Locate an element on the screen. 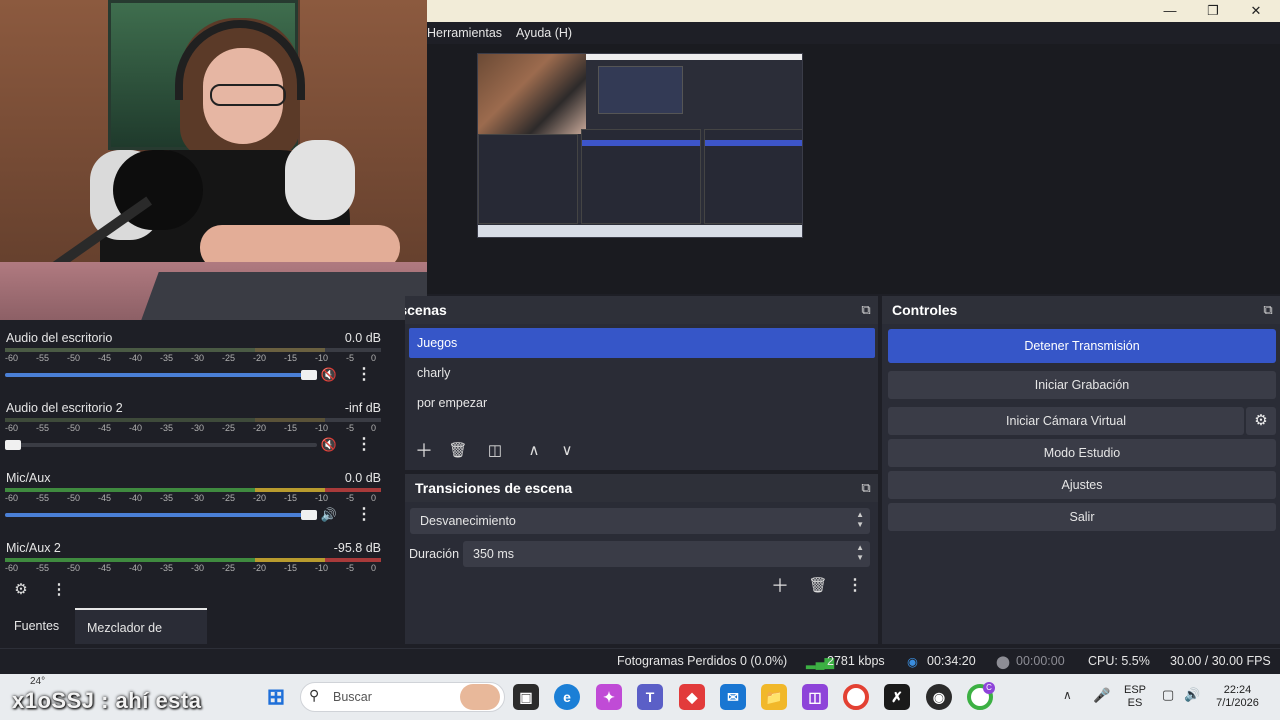  search-icon: ⚲ is located at coordinates (314, 695).